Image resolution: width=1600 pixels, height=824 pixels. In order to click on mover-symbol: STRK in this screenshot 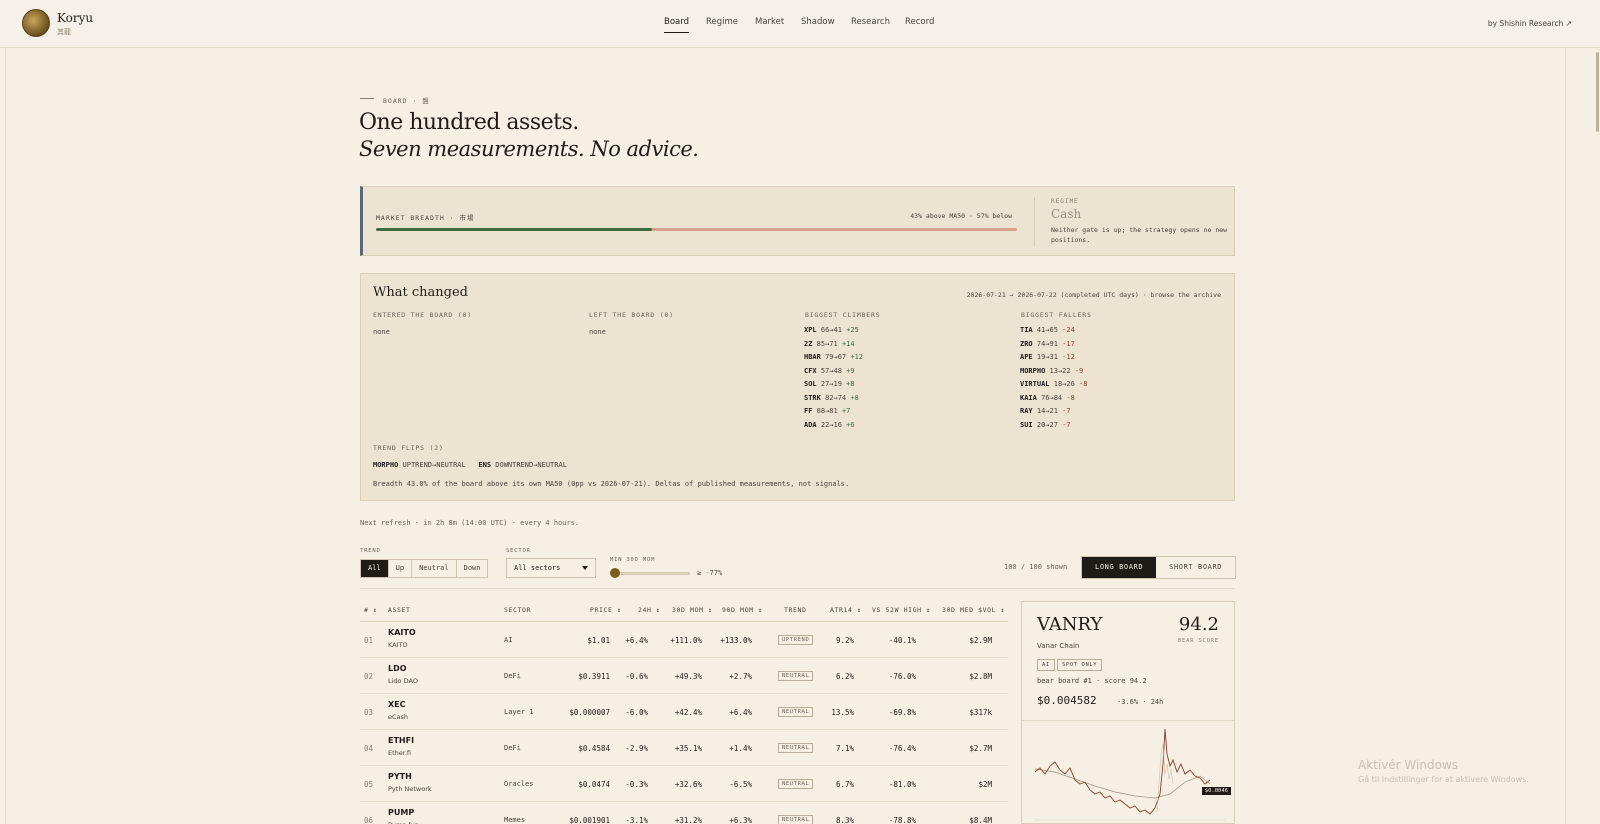, I will do `click(812, 397)`.